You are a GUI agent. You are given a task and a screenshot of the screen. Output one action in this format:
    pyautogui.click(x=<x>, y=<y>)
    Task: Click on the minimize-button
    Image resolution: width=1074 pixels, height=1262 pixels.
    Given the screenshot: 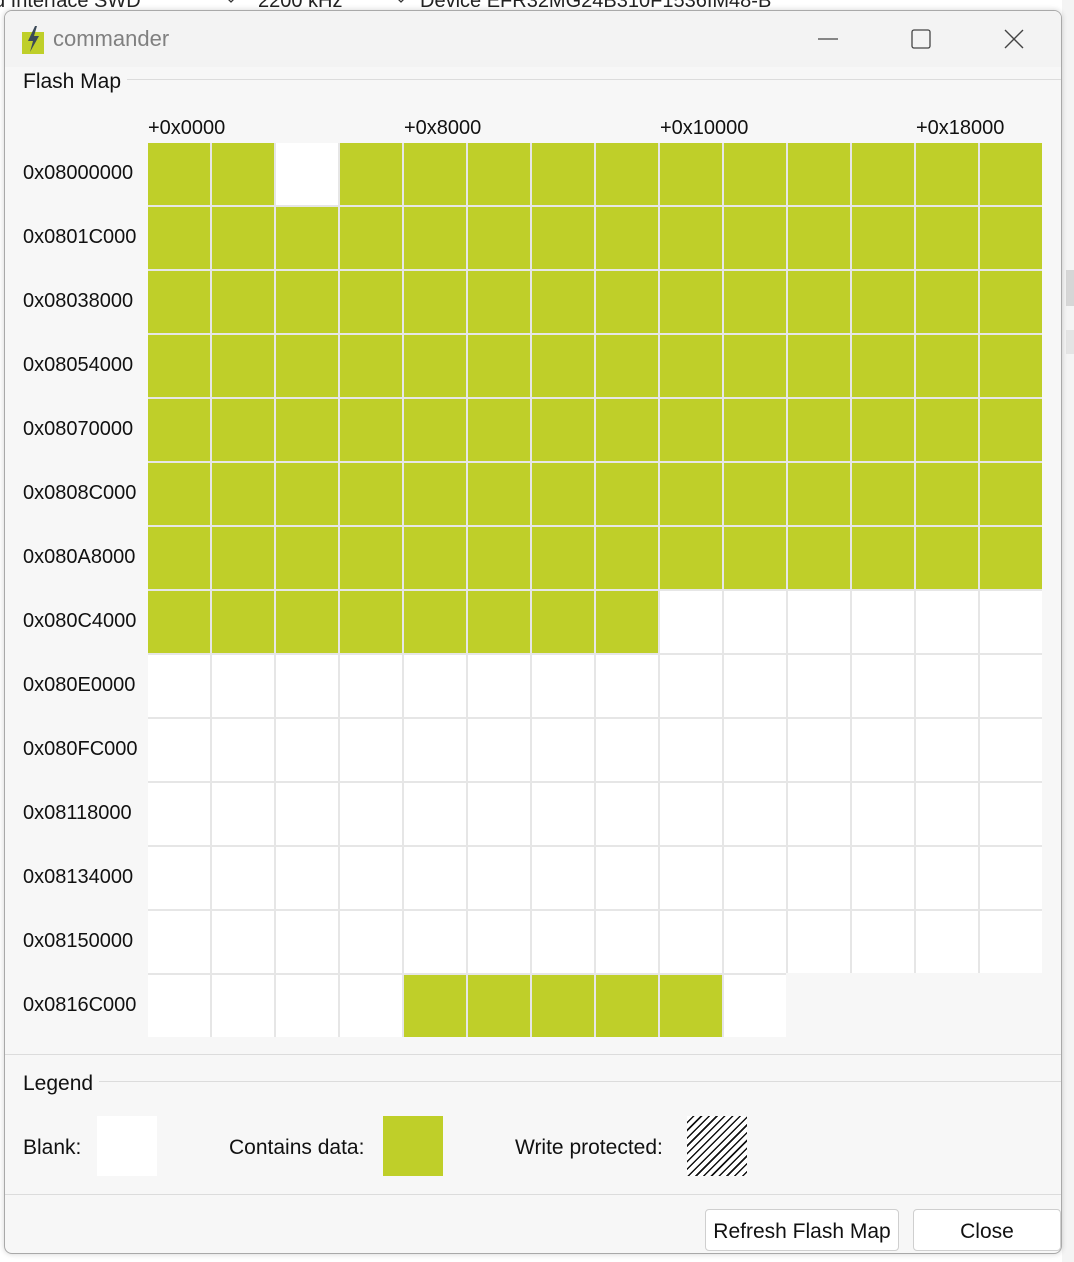 What is the action you would take?
    pyautogui.click(x=828, y=39)
    